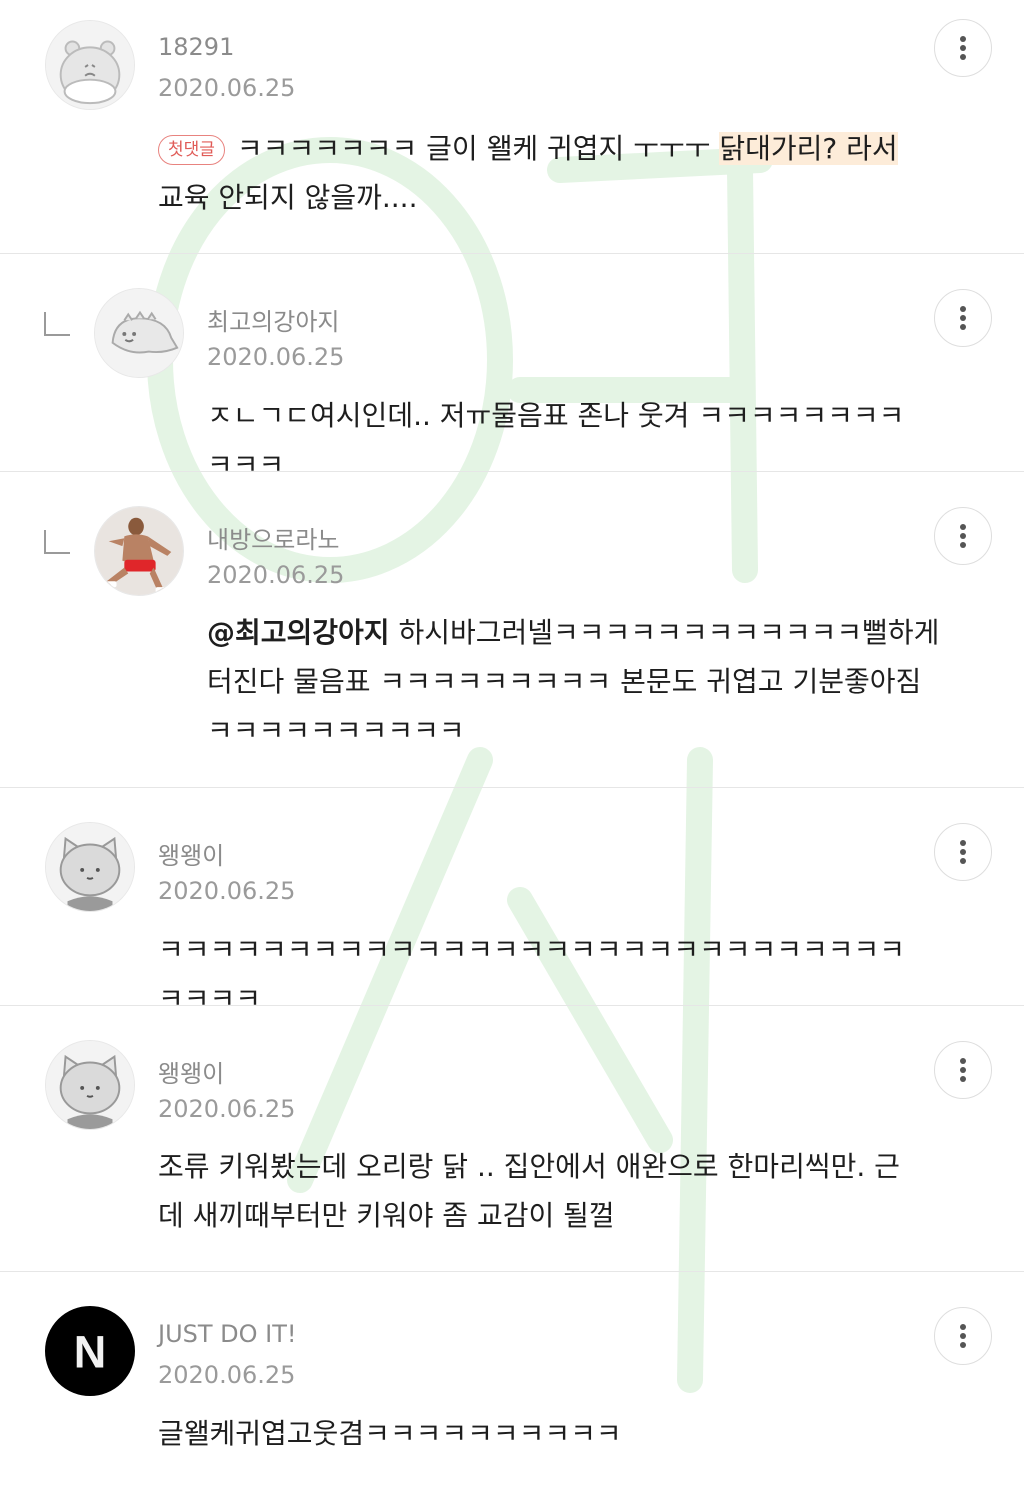 The image size is (1024, 1485). I want to click on comment-text: 글왤케귀엽고웃겸ㅋㅋㅋㅋㅋㅋㅋㅋㅋㅋ, so click(390, 1433).